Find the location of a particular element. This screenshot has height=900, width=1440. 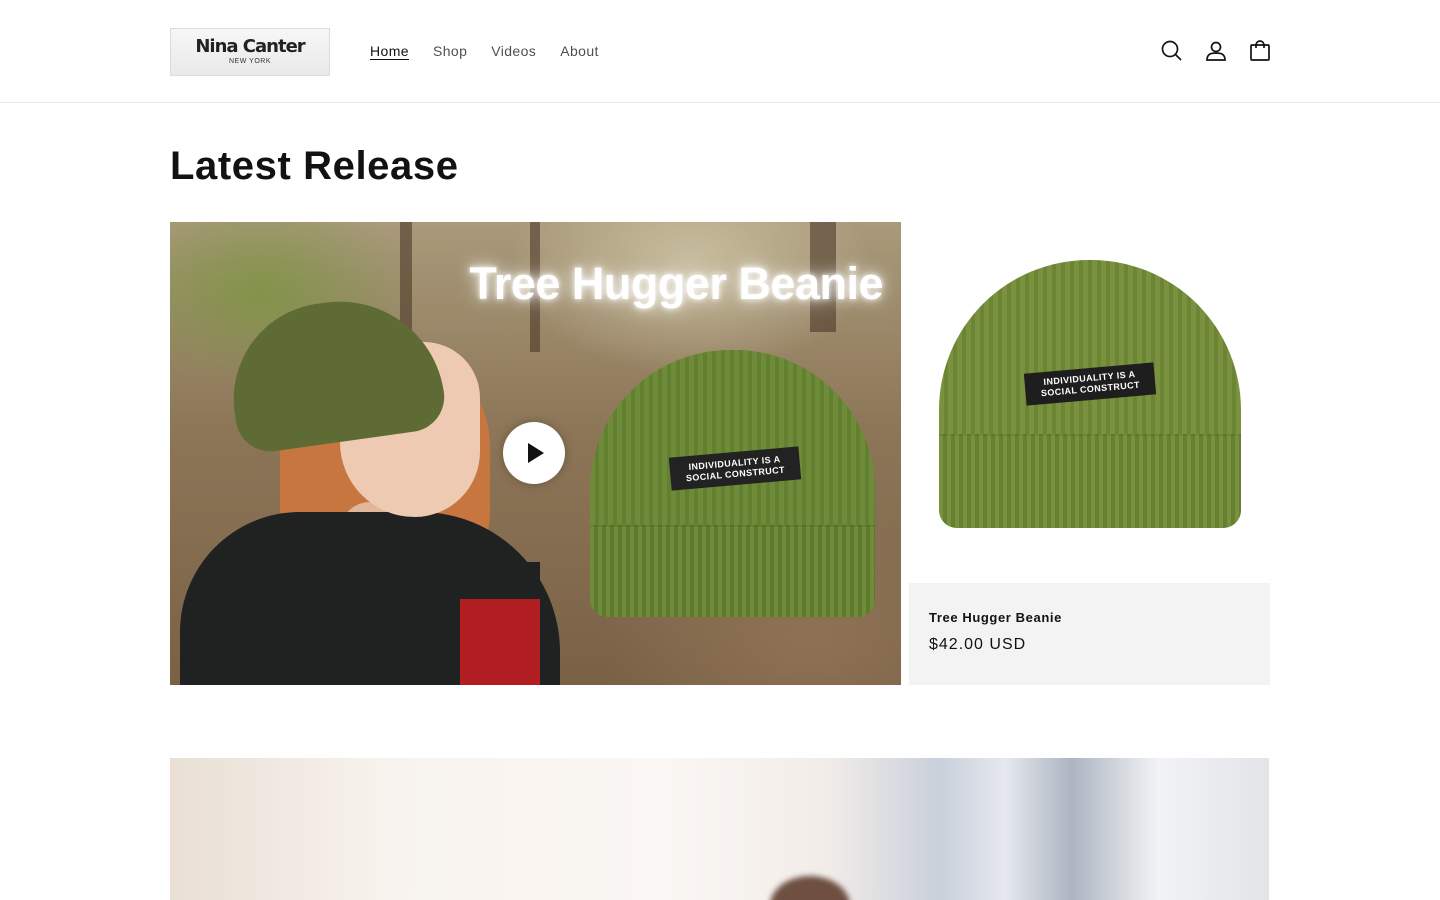

beanie-image: INDIVIDUALITY IS A SOCIAL CONSTRUCT is located at coordinates (1090, 394).